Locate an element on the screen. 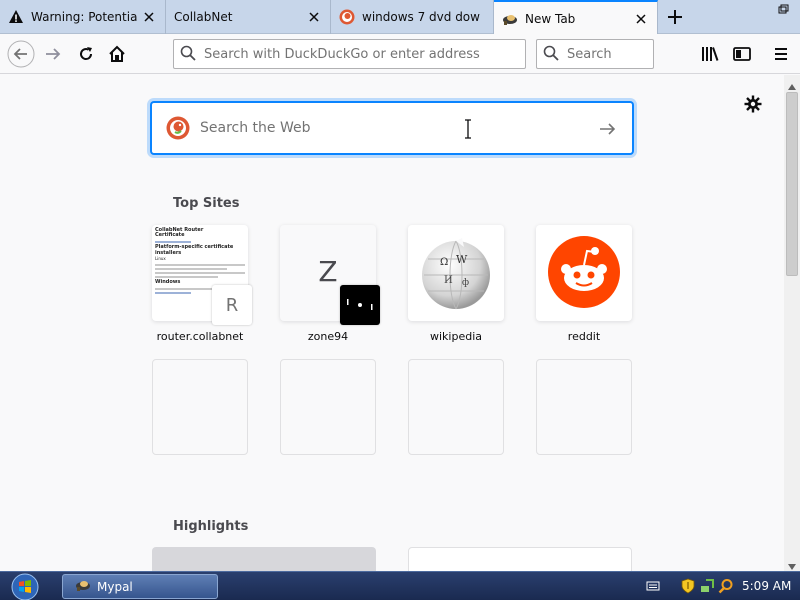  tab-title: New Tab is located at coordinates (550, 18).